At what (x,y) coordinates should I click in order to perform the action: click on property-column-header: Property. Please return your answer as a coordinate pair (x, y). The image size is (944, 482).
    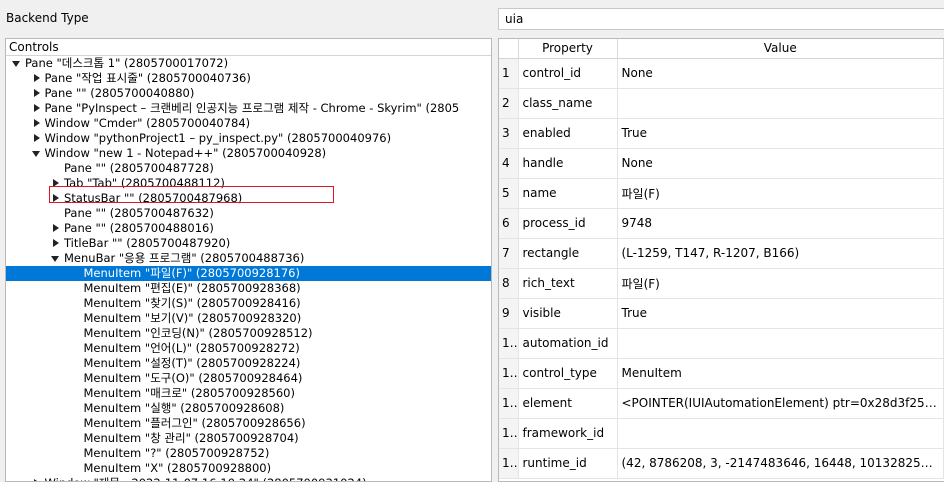
    Looking at the image, I should click on (568, 49).